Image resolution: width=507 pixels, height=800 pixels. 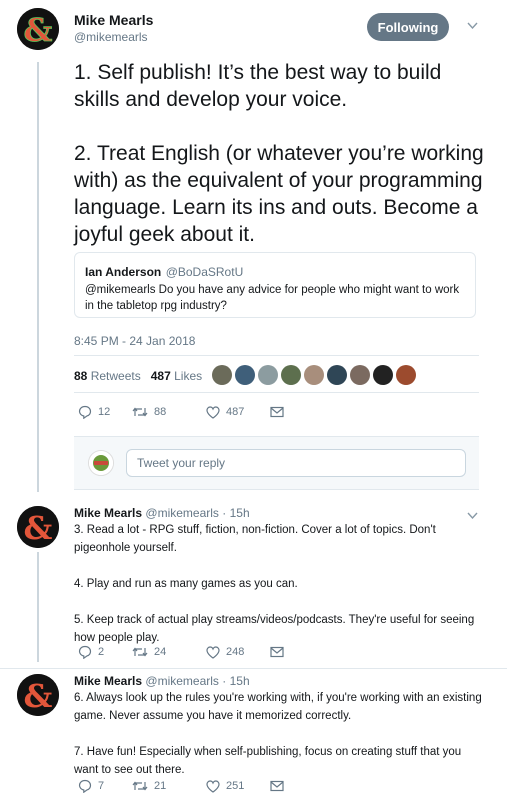 I want to click on retweet-button: 88, so click(x=169, y=412).